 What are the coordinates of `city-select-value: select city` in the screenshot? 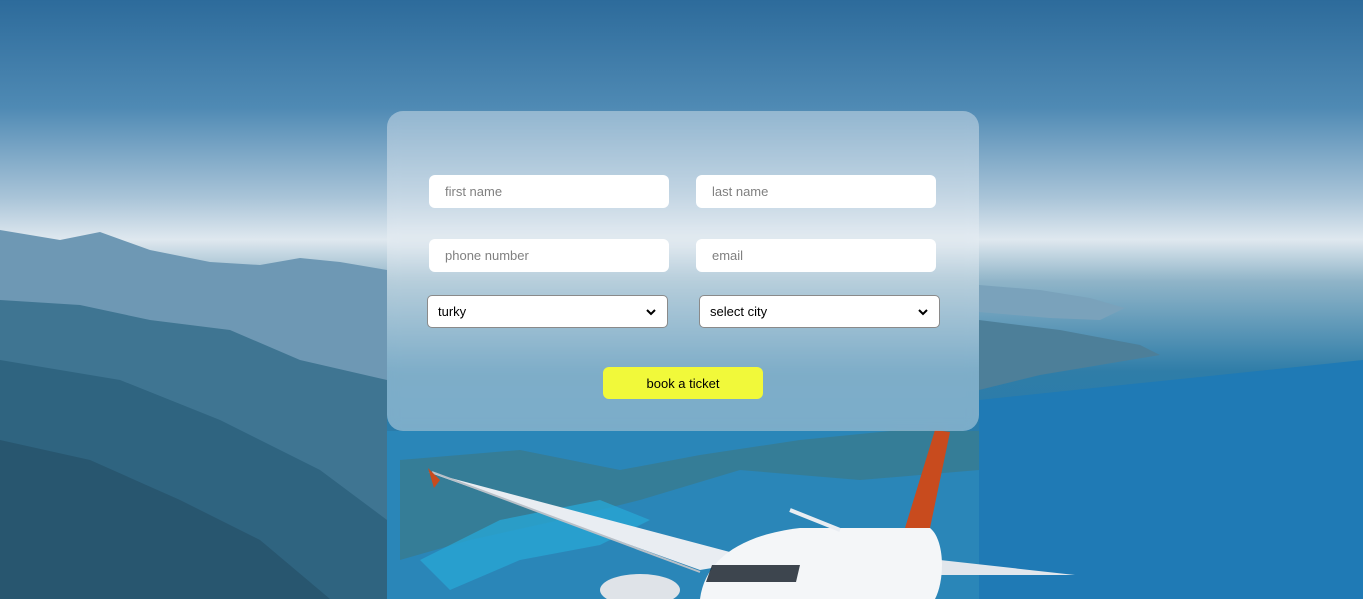 It's located at (739, 311).